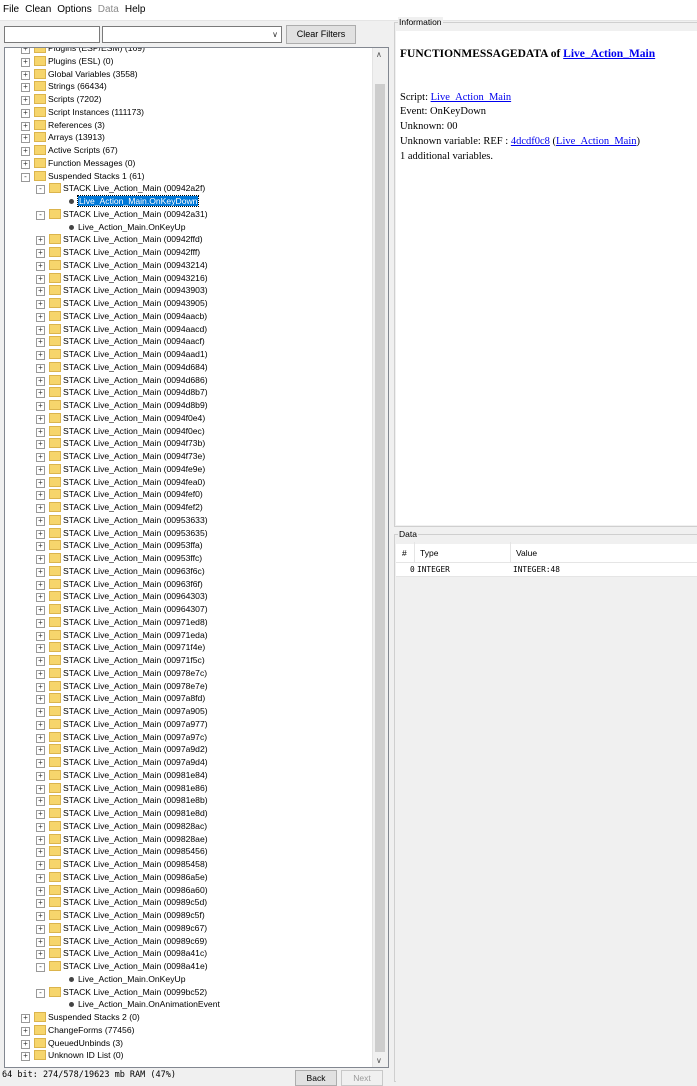 The width and height of the screenshot is (697, 1086). Describe the element at coordinates (135, 278) in the screenshot. I see `tree-label: STACK Live_Action_Main (00943216)` at that location.